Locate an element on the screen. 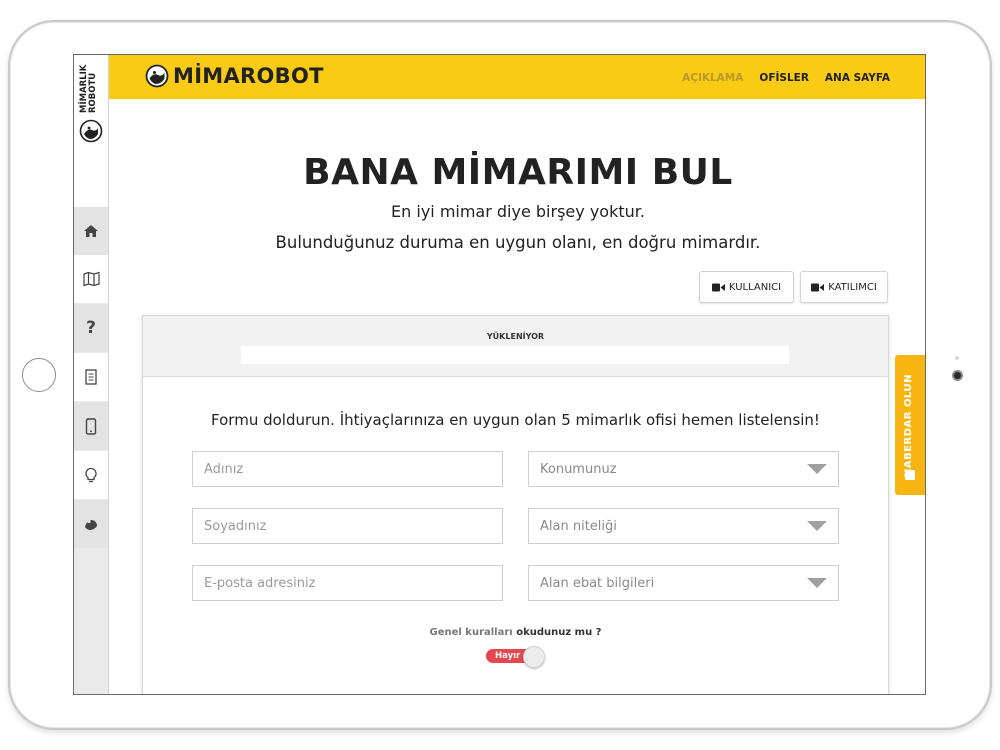  question-icon: ? is located at coordinates (91, 328).